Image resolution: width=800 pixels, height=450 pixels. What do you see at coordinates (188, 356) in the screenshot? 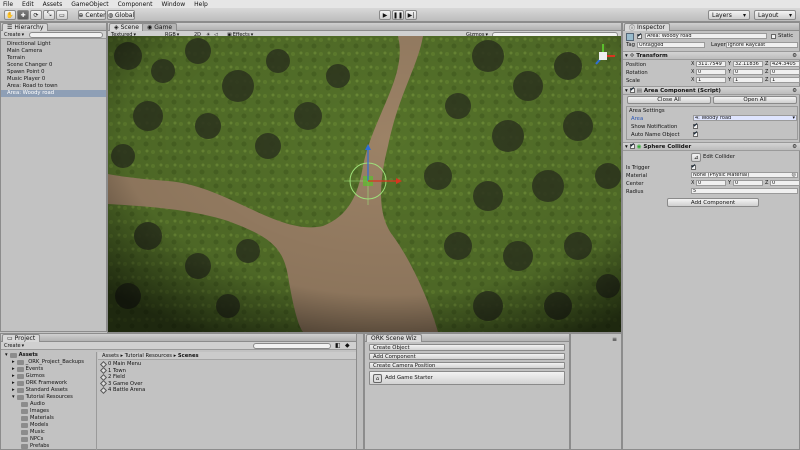
I see `breadcrumb-scenes: Scenes` at bounding box center [188, 356].